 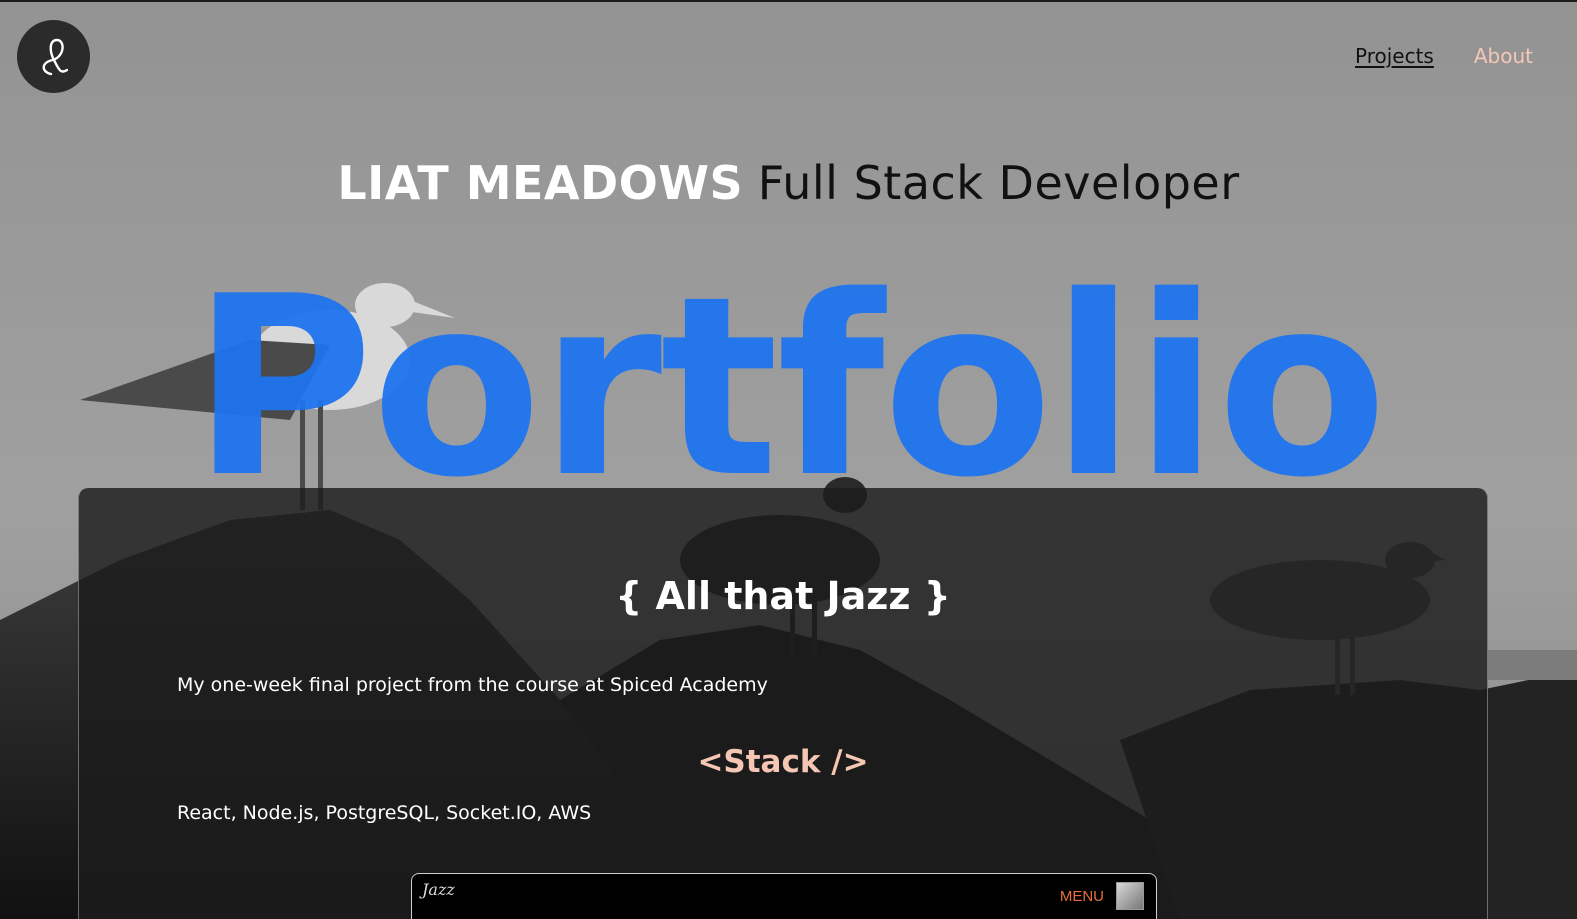 I want to click on developer-name: LIAT MEADOWS, so click(x=540, y=183).